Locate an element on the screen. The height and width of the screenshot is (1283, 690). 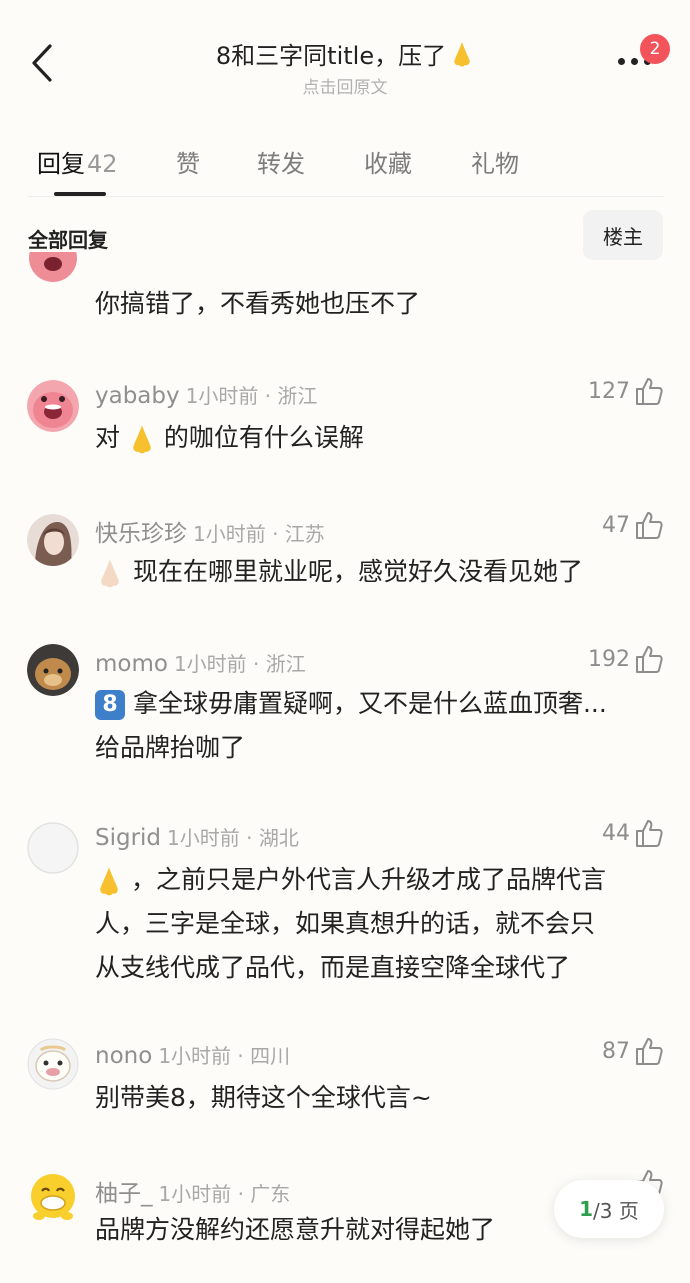
comment-text: 你搞错了，不看秀她也压不了 is located at coordinates (258, 303).